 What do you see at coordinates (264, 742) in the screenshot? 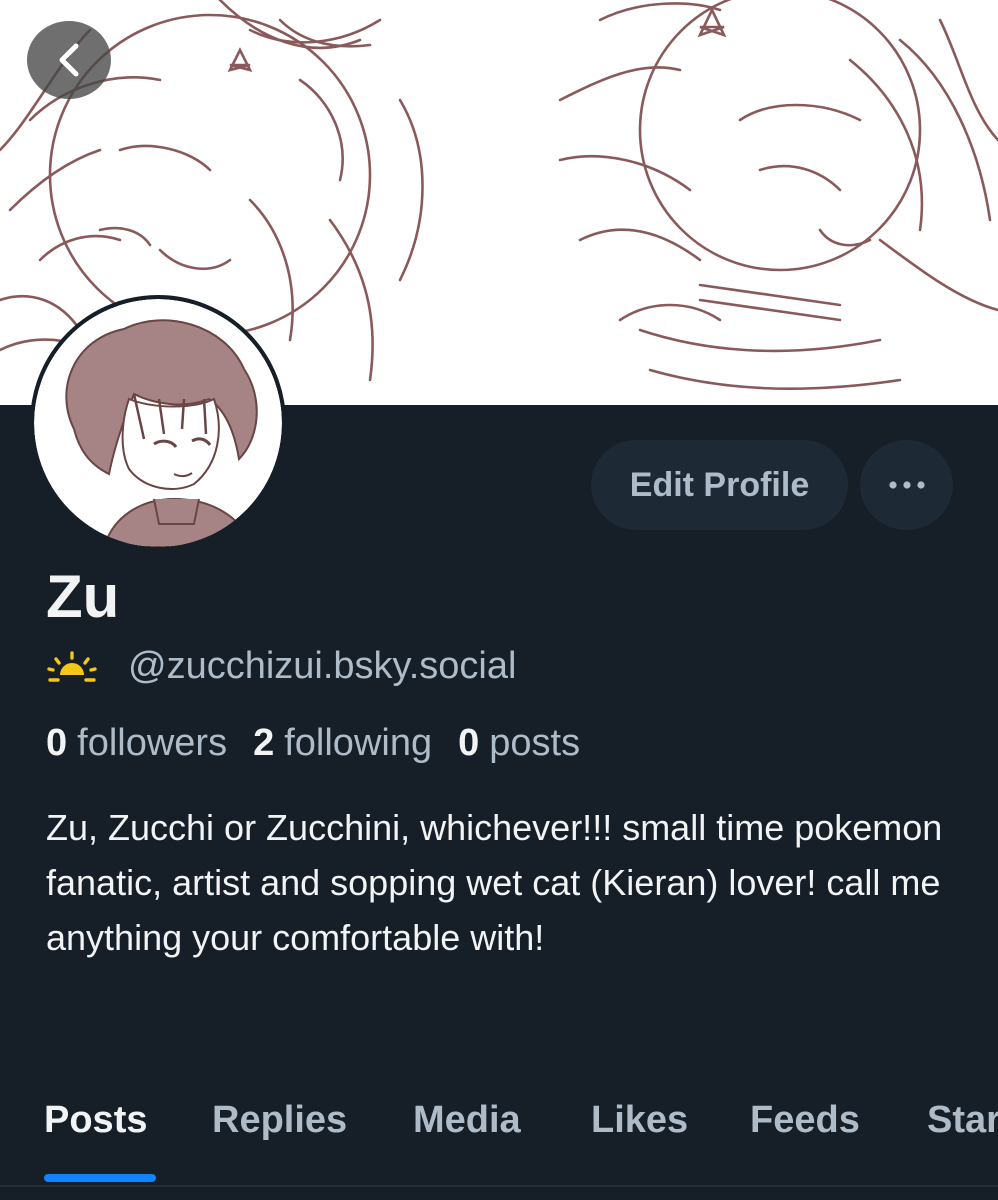
I see `following-count: 2` at bounding box center [264, 742].